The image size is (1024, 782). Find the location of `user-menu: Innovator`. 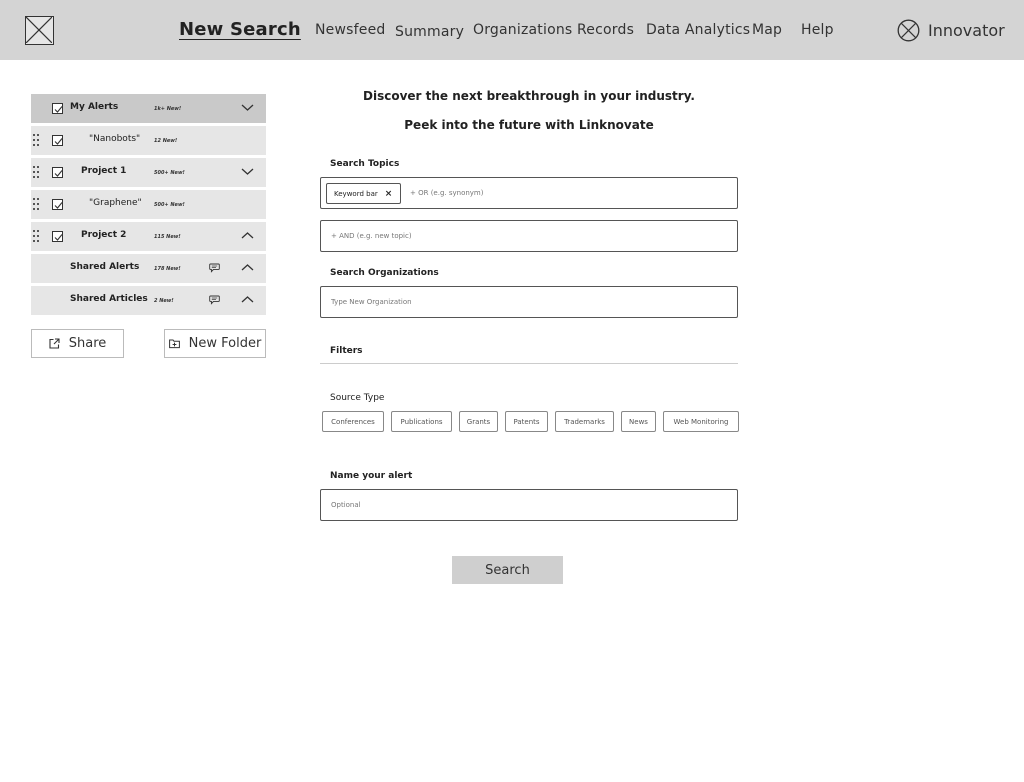

user-menu: Innovator is located at coordinates (951, 30).